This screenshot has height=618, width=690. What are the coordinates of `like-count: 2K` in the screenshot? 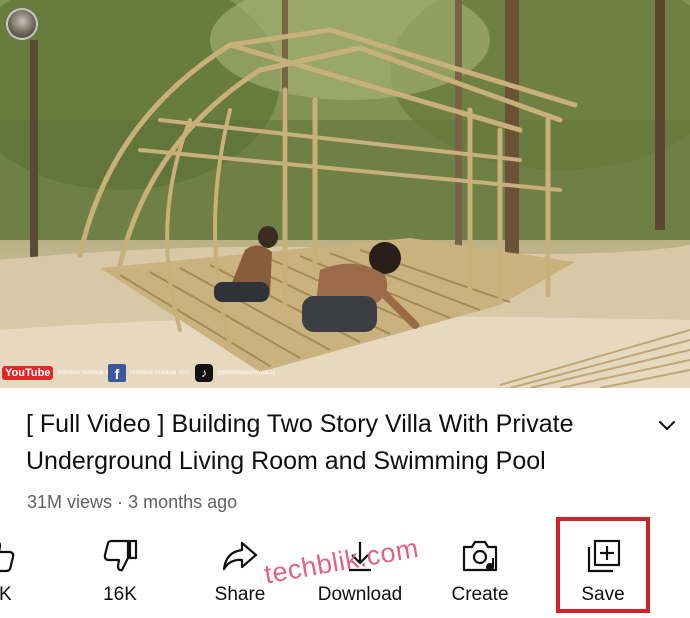 It's located at (6, 594).